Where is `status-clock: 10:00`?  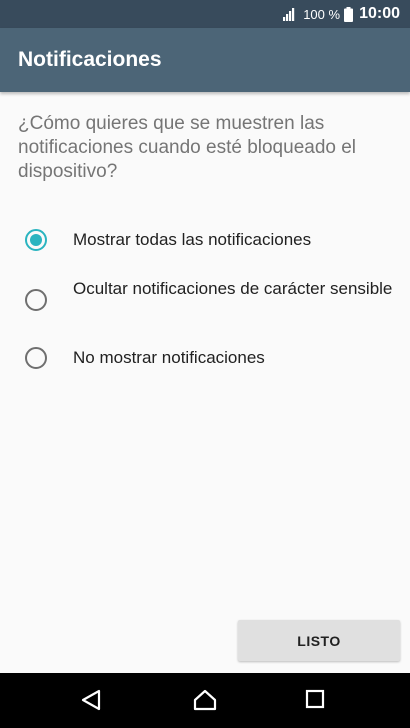 status-clock: 10:00 is located at coordinates (379, 13).